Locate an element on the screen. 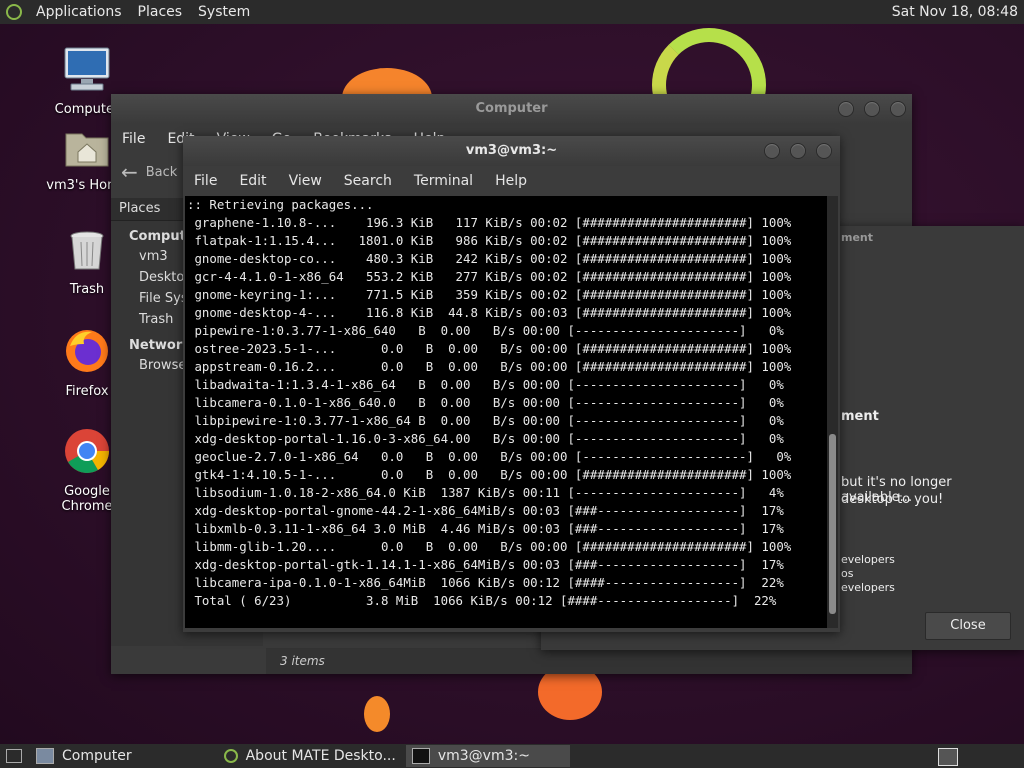  show-desktop-icon is located at coordinates (14, 756).